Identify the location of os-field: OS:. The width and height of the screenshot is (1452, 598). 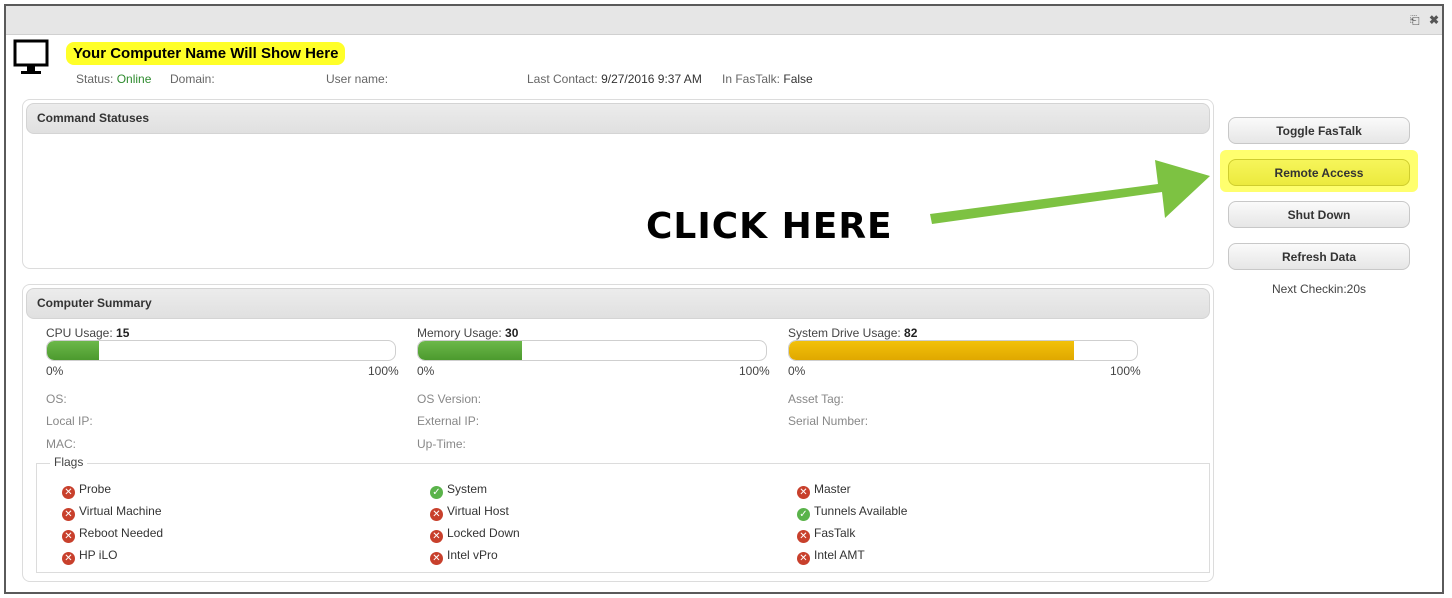
(56, 399).